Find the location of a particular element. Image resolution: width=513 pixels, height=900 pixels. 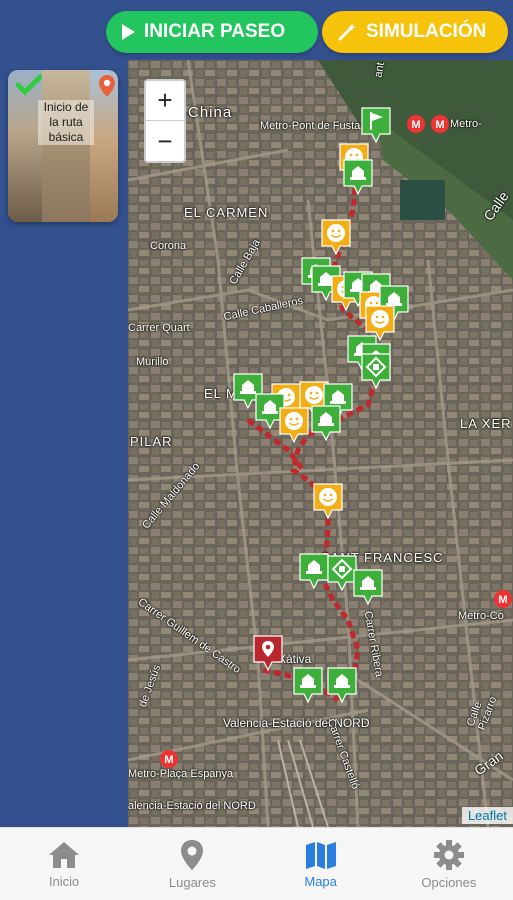

nav-item-inicio: Inicio is located at coordinates (64, 864).